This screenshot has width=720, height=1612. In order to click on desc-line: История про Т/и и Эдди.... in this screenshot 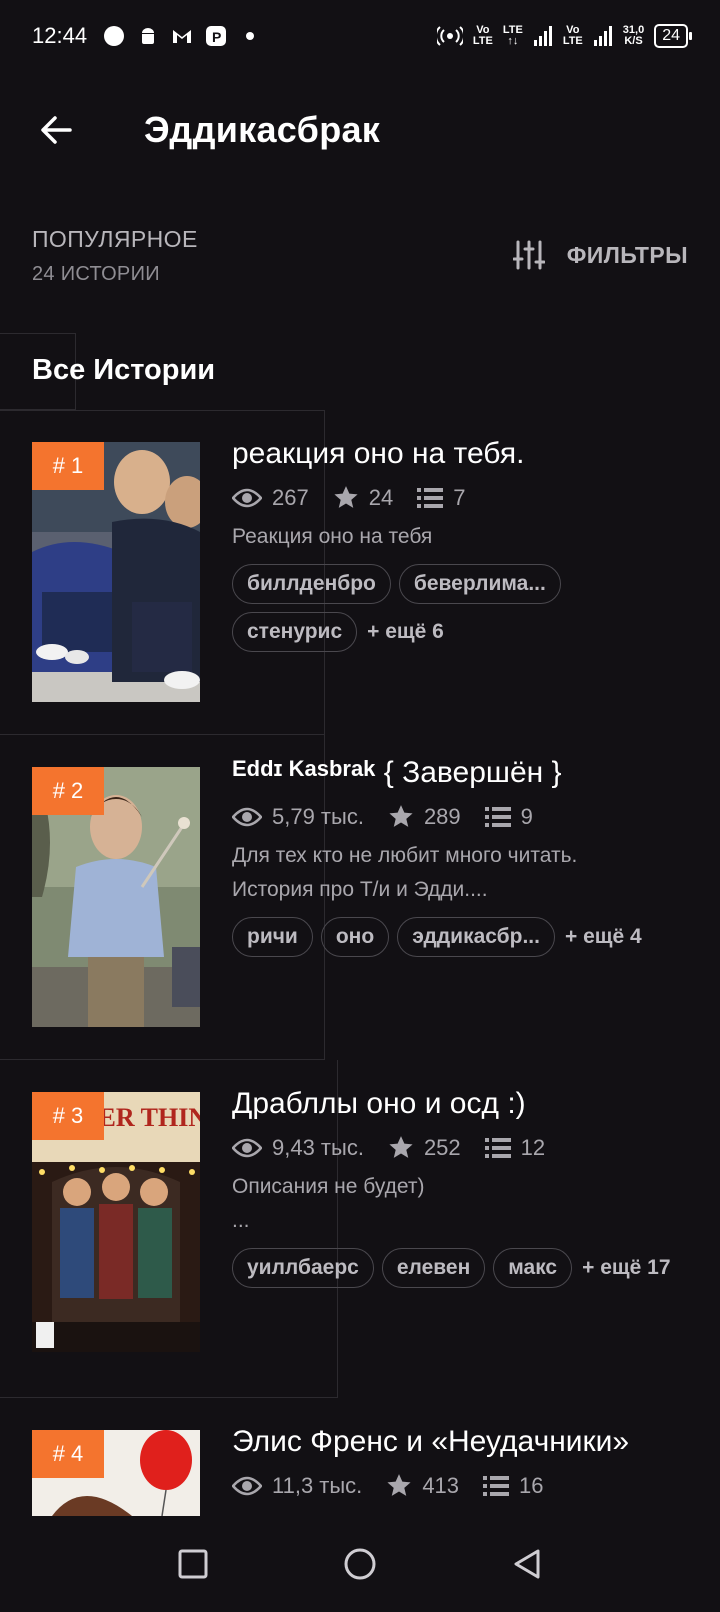, I will do `click(360, 889)`.